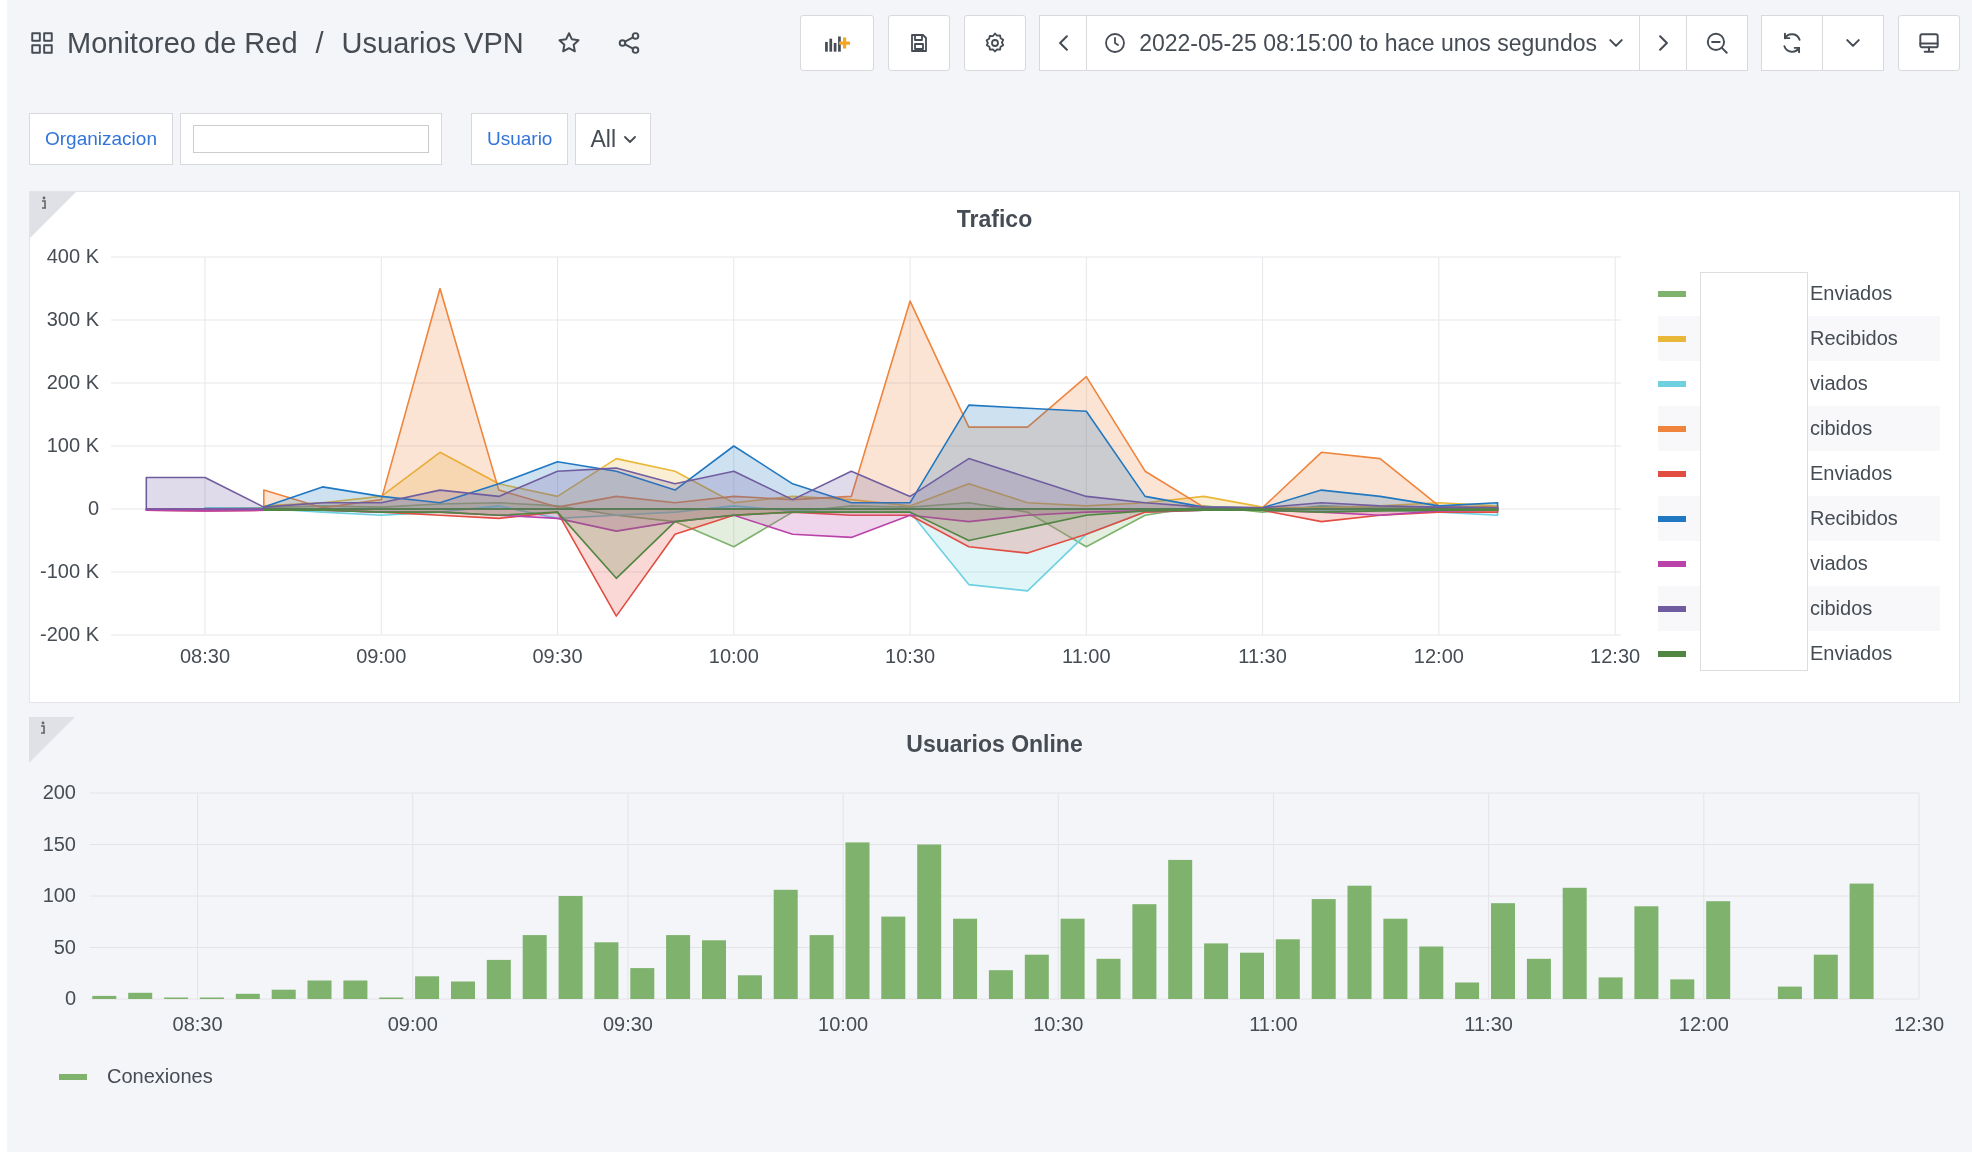 The width and height of the screenshot is (1972, 1152). What do you see at coordinates (69, 571) in the screenshot?
I see `axis-label: -100 K` at bounding box center [69, 571].